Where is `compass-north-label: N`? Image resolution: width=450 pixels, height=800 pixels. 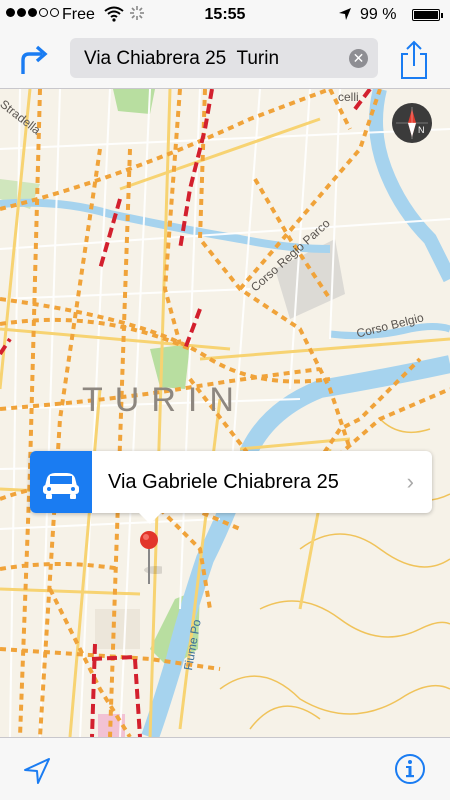 compass-north-label: N is located at coordinates (421, 130).